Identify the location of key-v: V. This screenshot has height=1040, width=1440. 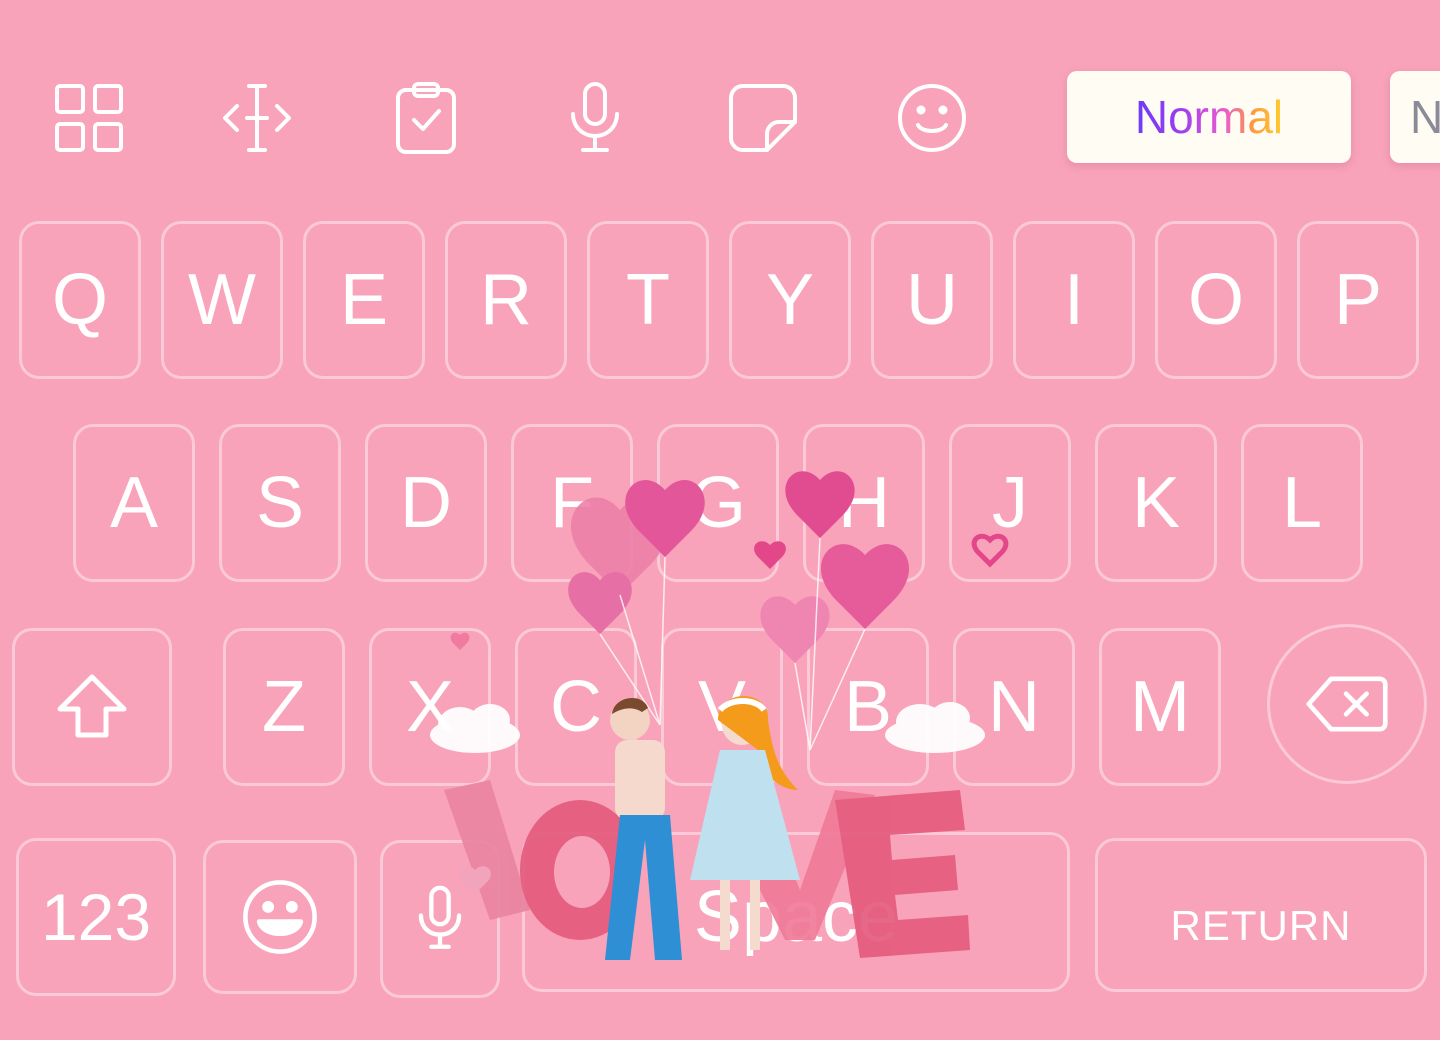
(722, 707).